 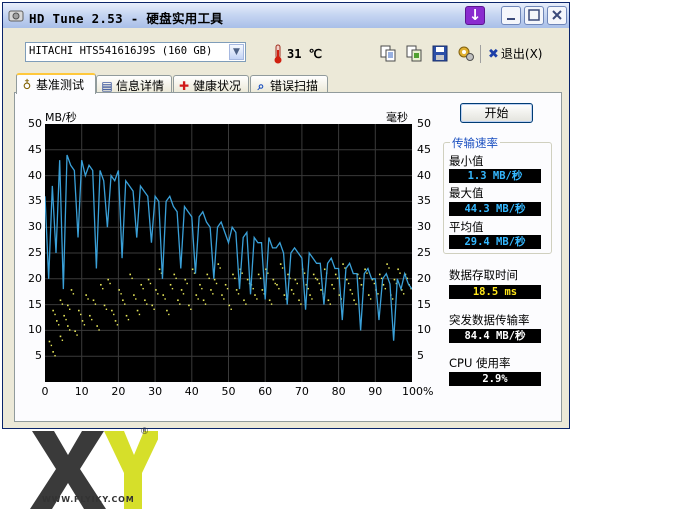 What do you see at coordinates (35, 330) in the screenshot?
I see `y-tick-left: 10` at bounding box center [35, 330].